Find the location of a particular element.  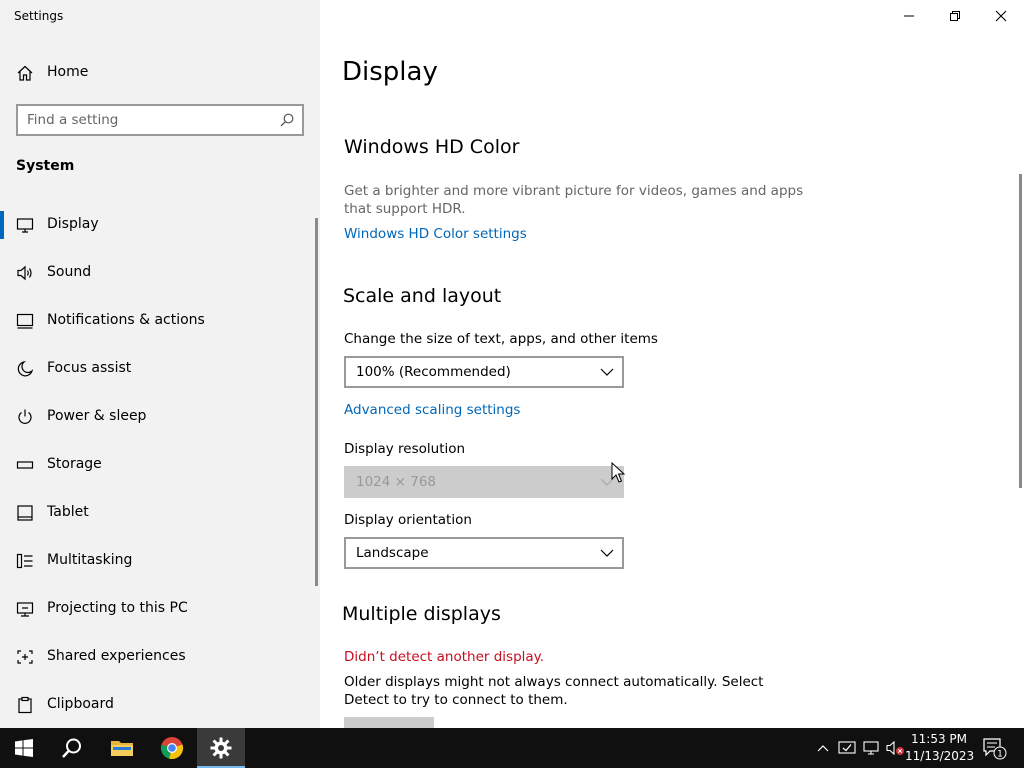

multitasking-icon is located at coordinates (25, 561).